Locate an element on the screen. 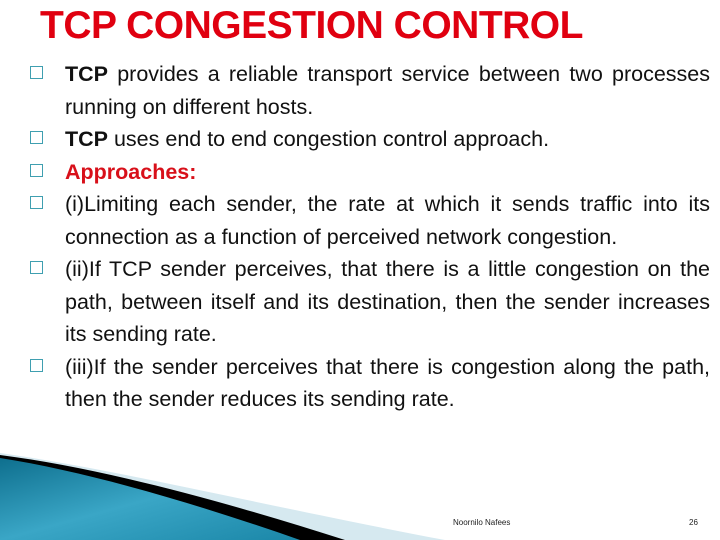 The height and width of the screenshot is (540, 720). slide-title: TCP CONGESTION CONTROL is located at coordinates (311, 25).